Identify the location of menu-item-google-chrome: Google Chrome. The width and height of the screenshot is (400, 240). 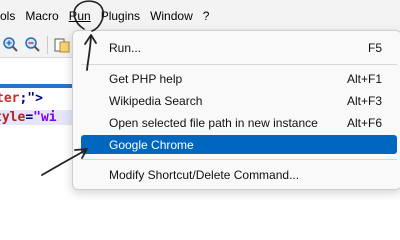
(239, 144).